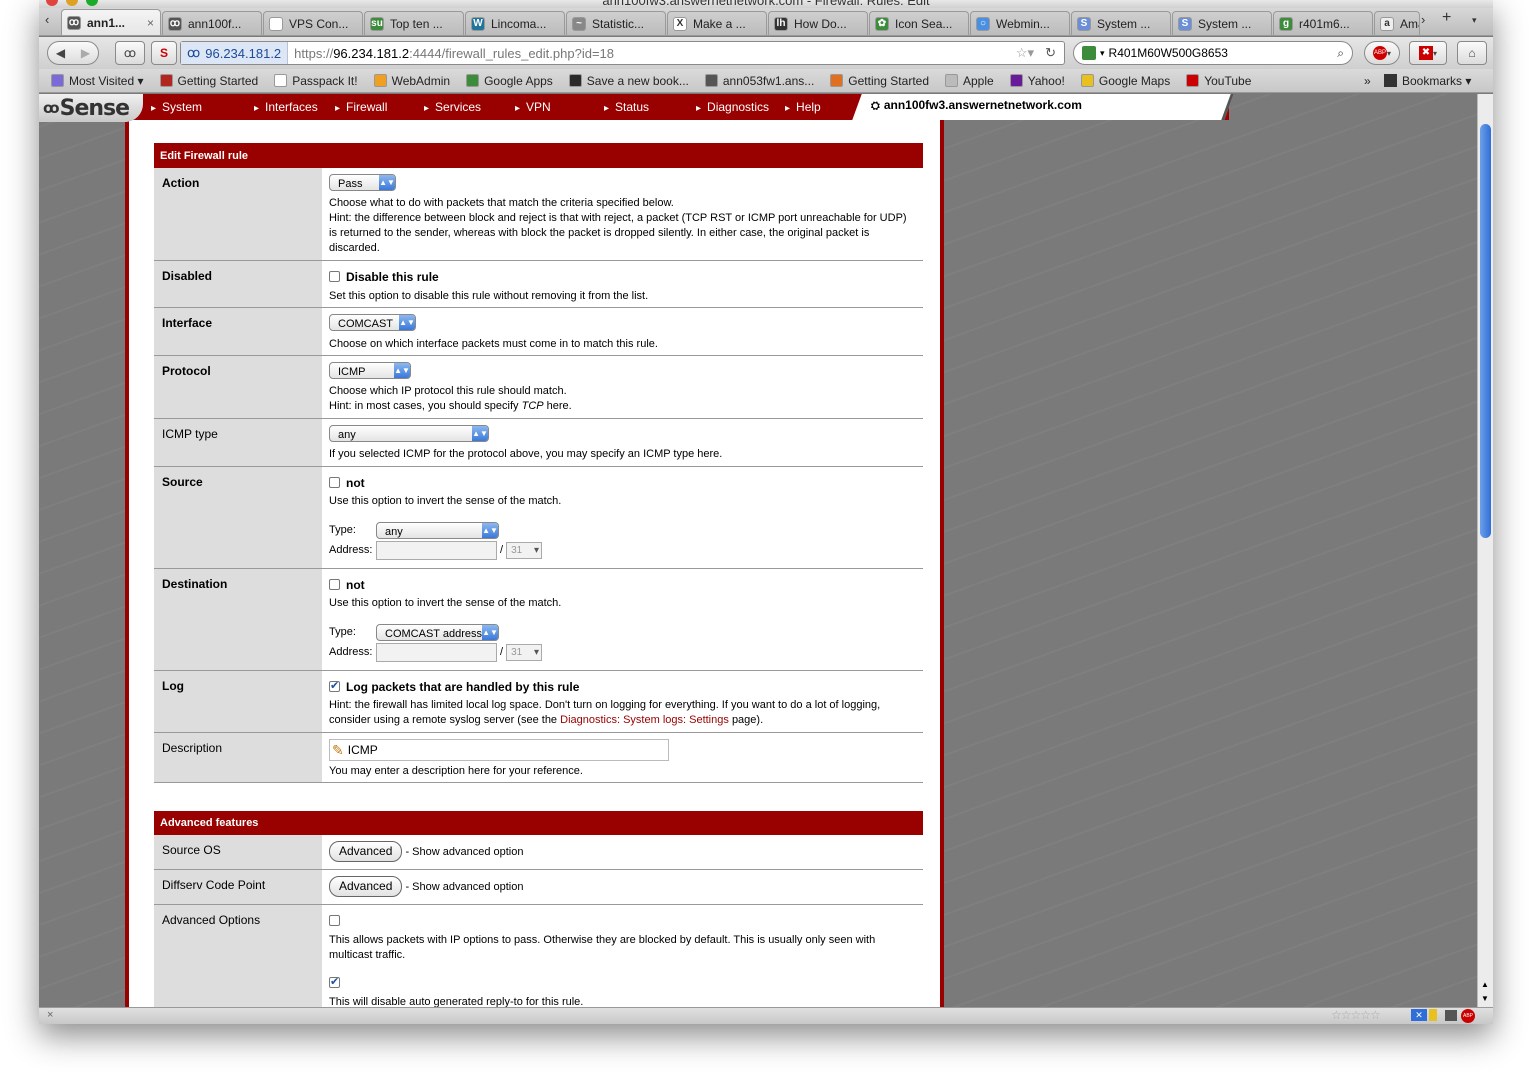  I want to click on destination-mask-select: 31, so click(524, 652).